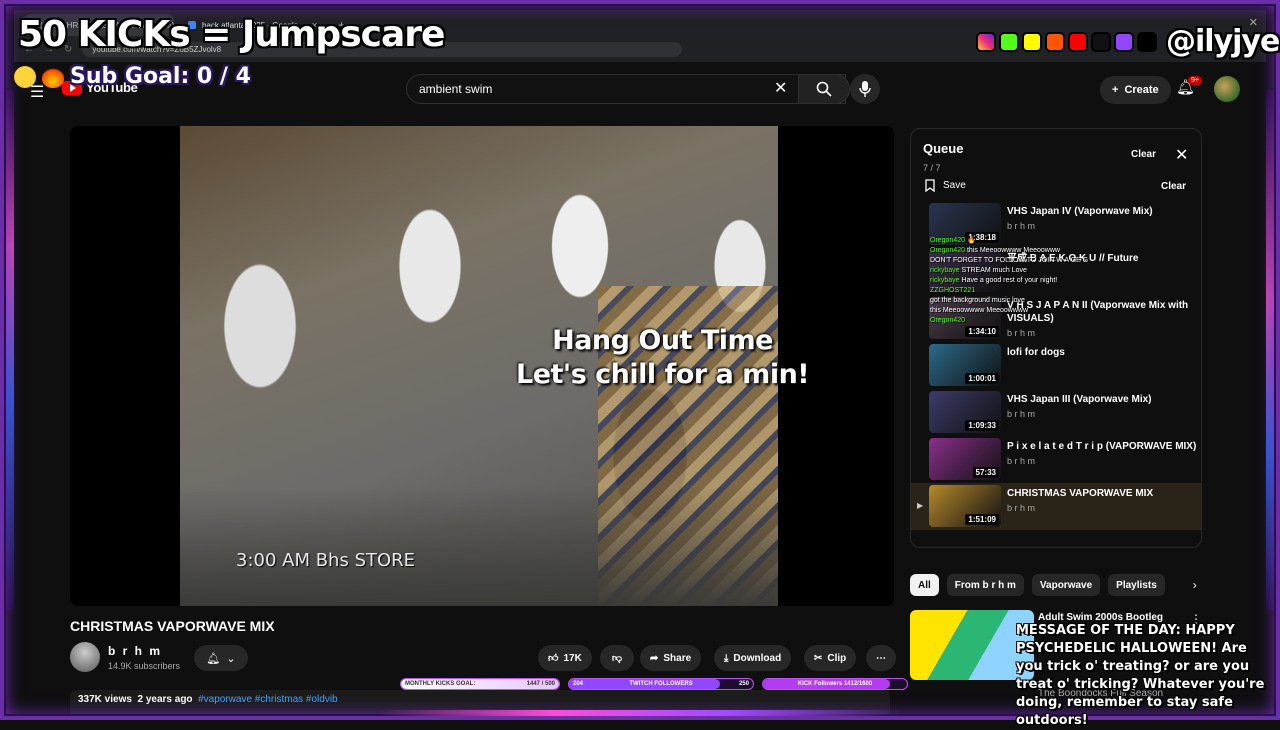 This screenshot has height=730, width=1280. Describe the element at coordinates (982, 519) in the screenshot. I see `queue-duration: 1:51:09` at that location.